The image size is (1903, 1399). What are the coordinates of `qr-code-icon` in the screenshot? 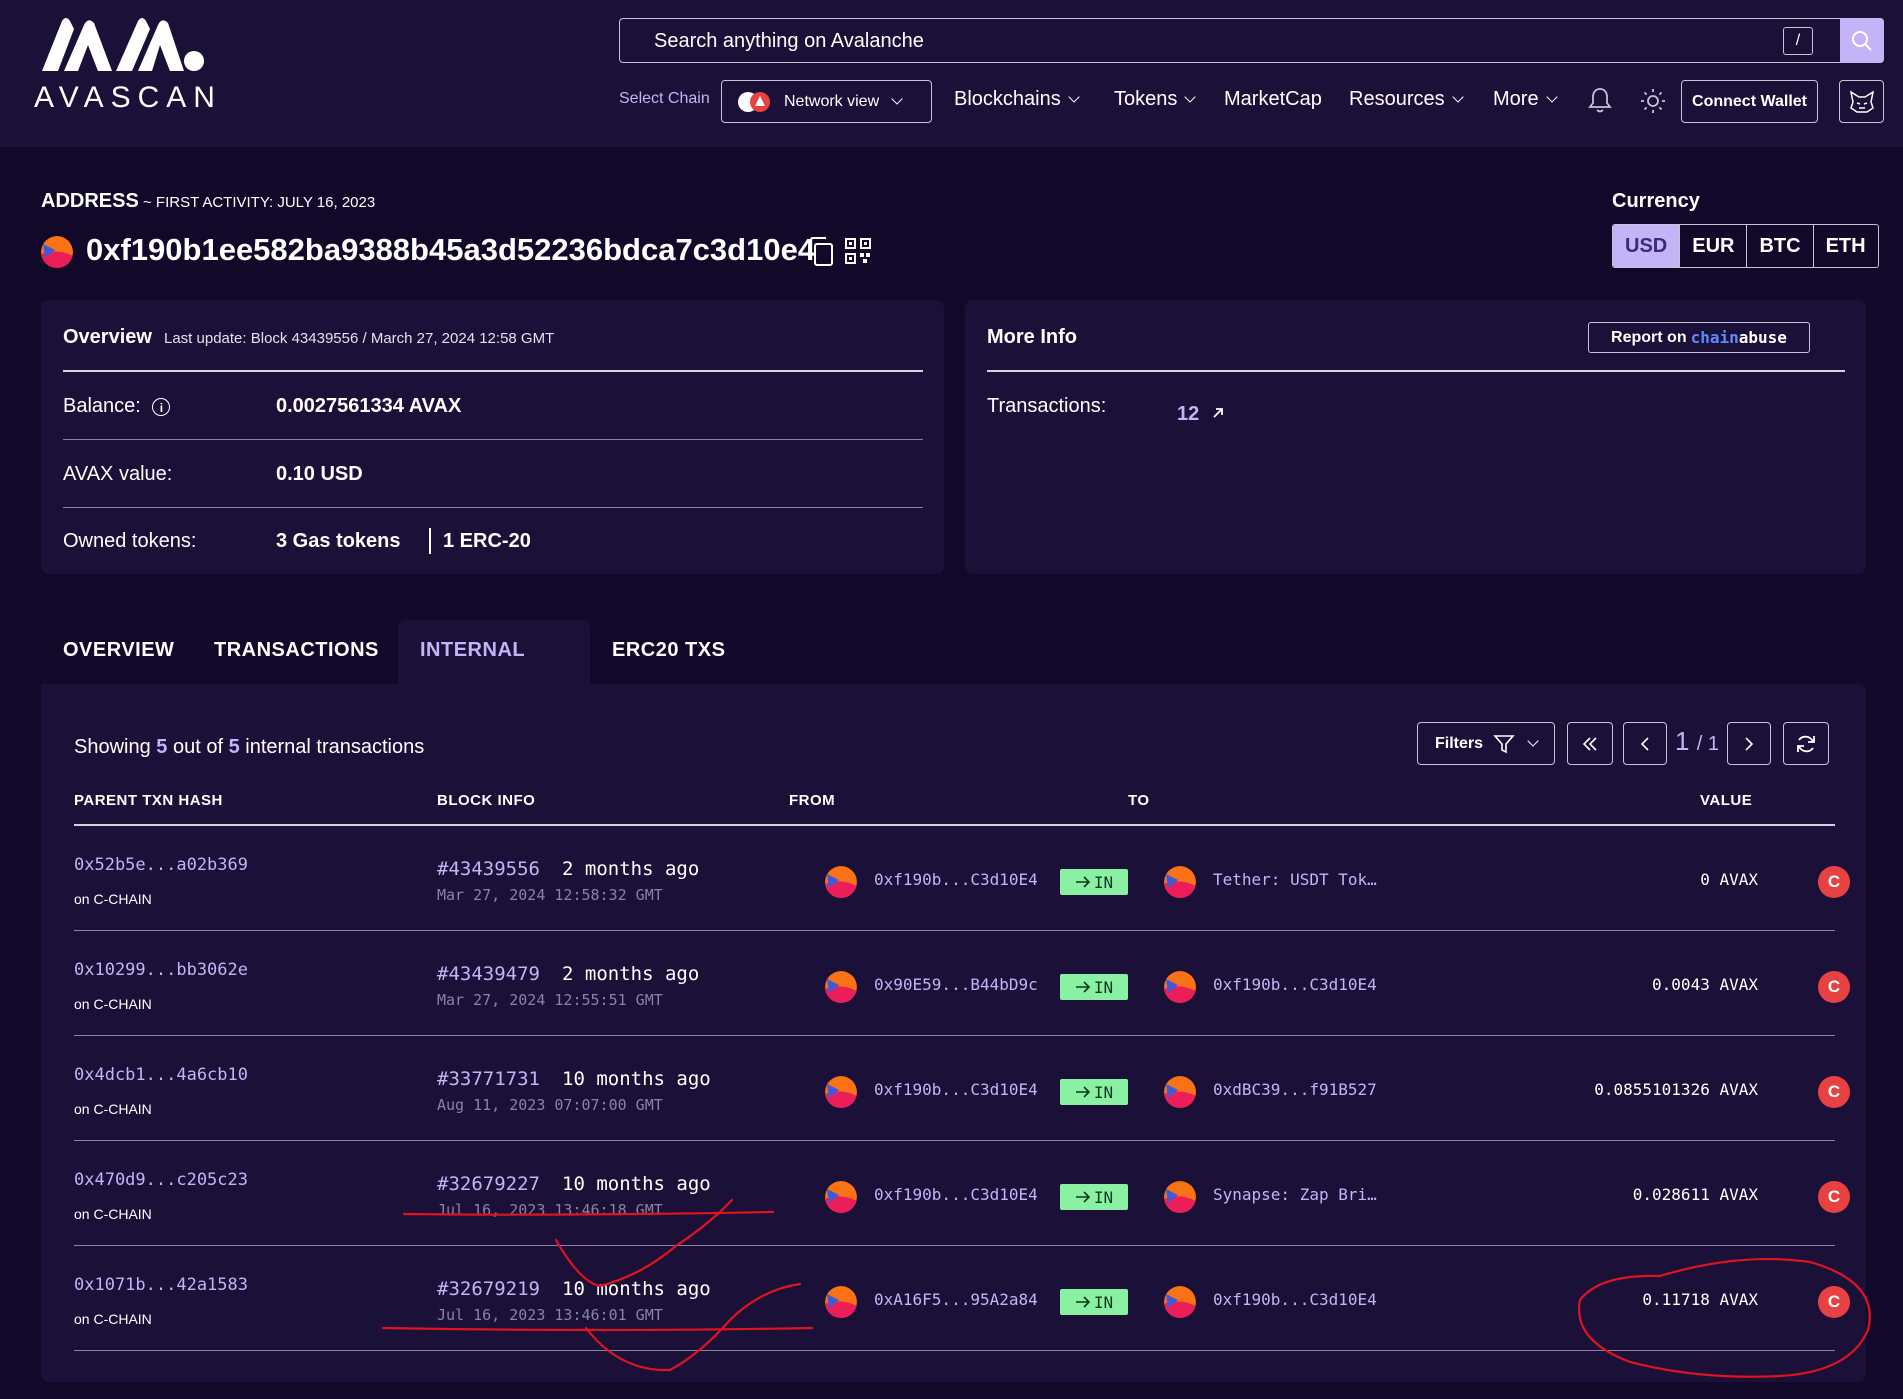 It's located at (858, 251).